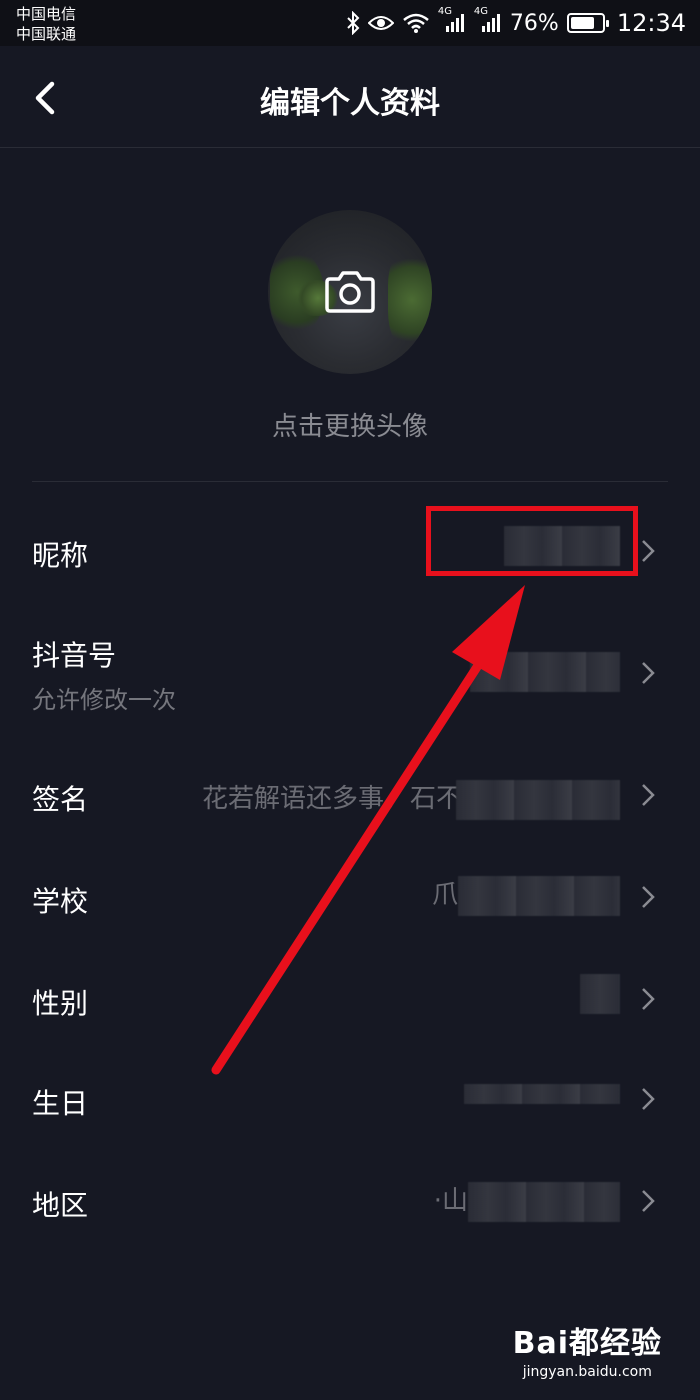 The width and height of the screenshot is (700, 1400). Describe the element at coordinates (582, 23) in the screenshot. I see `battery-fill` at that location.